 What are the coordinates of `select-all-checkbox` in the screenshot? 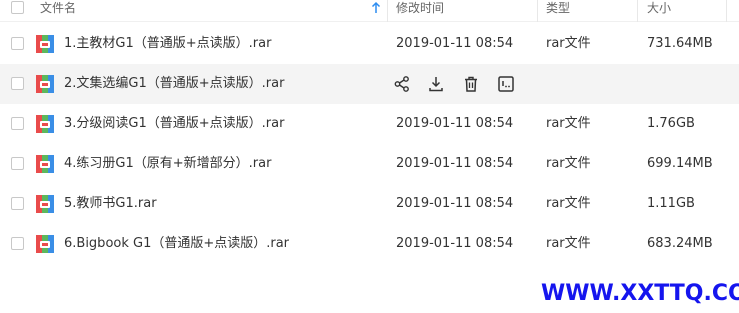 It's located at (17, 7).